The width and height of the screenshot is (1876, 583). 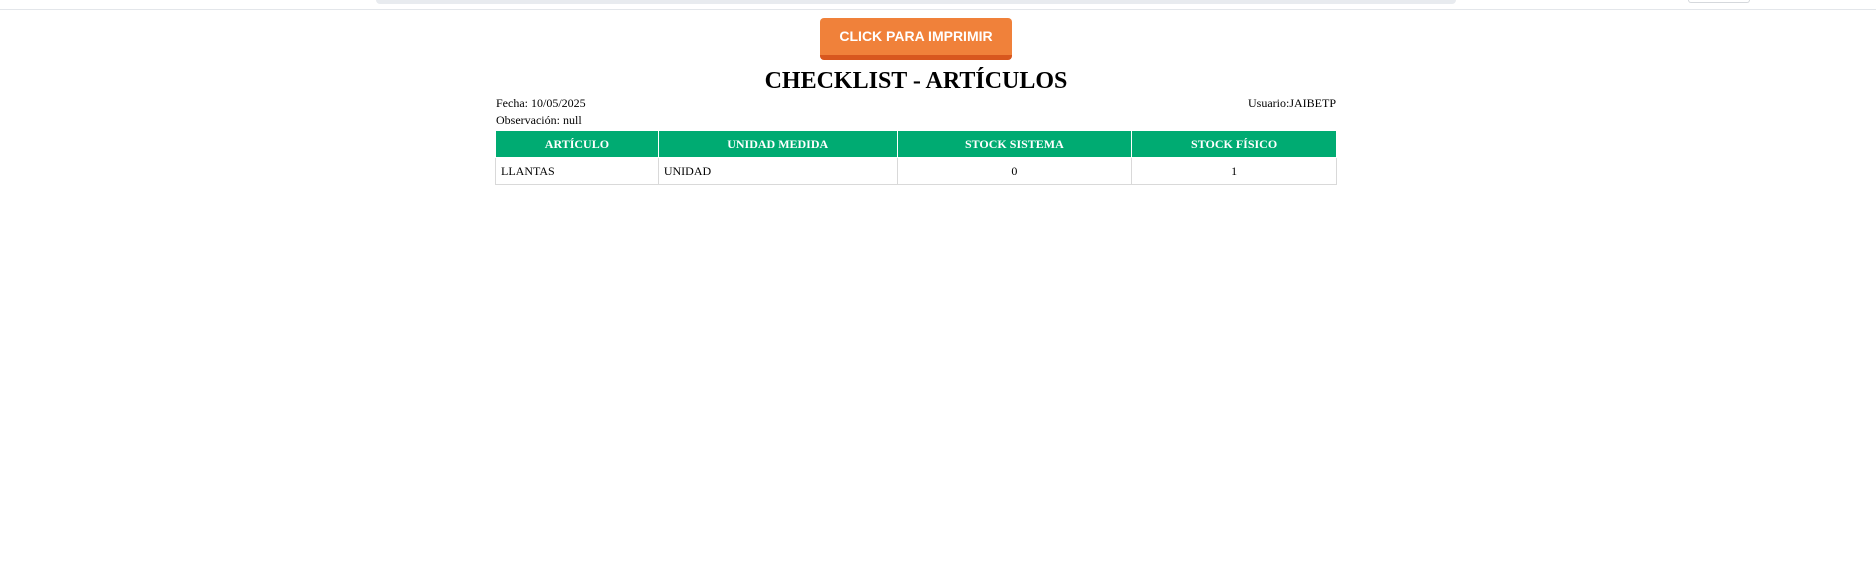 What do you see at coordinates (1234, 144) in the screenshot?
I see `column-header-stock-fisico: STOCK FÍSICO` at bounding box center [1234, 144].